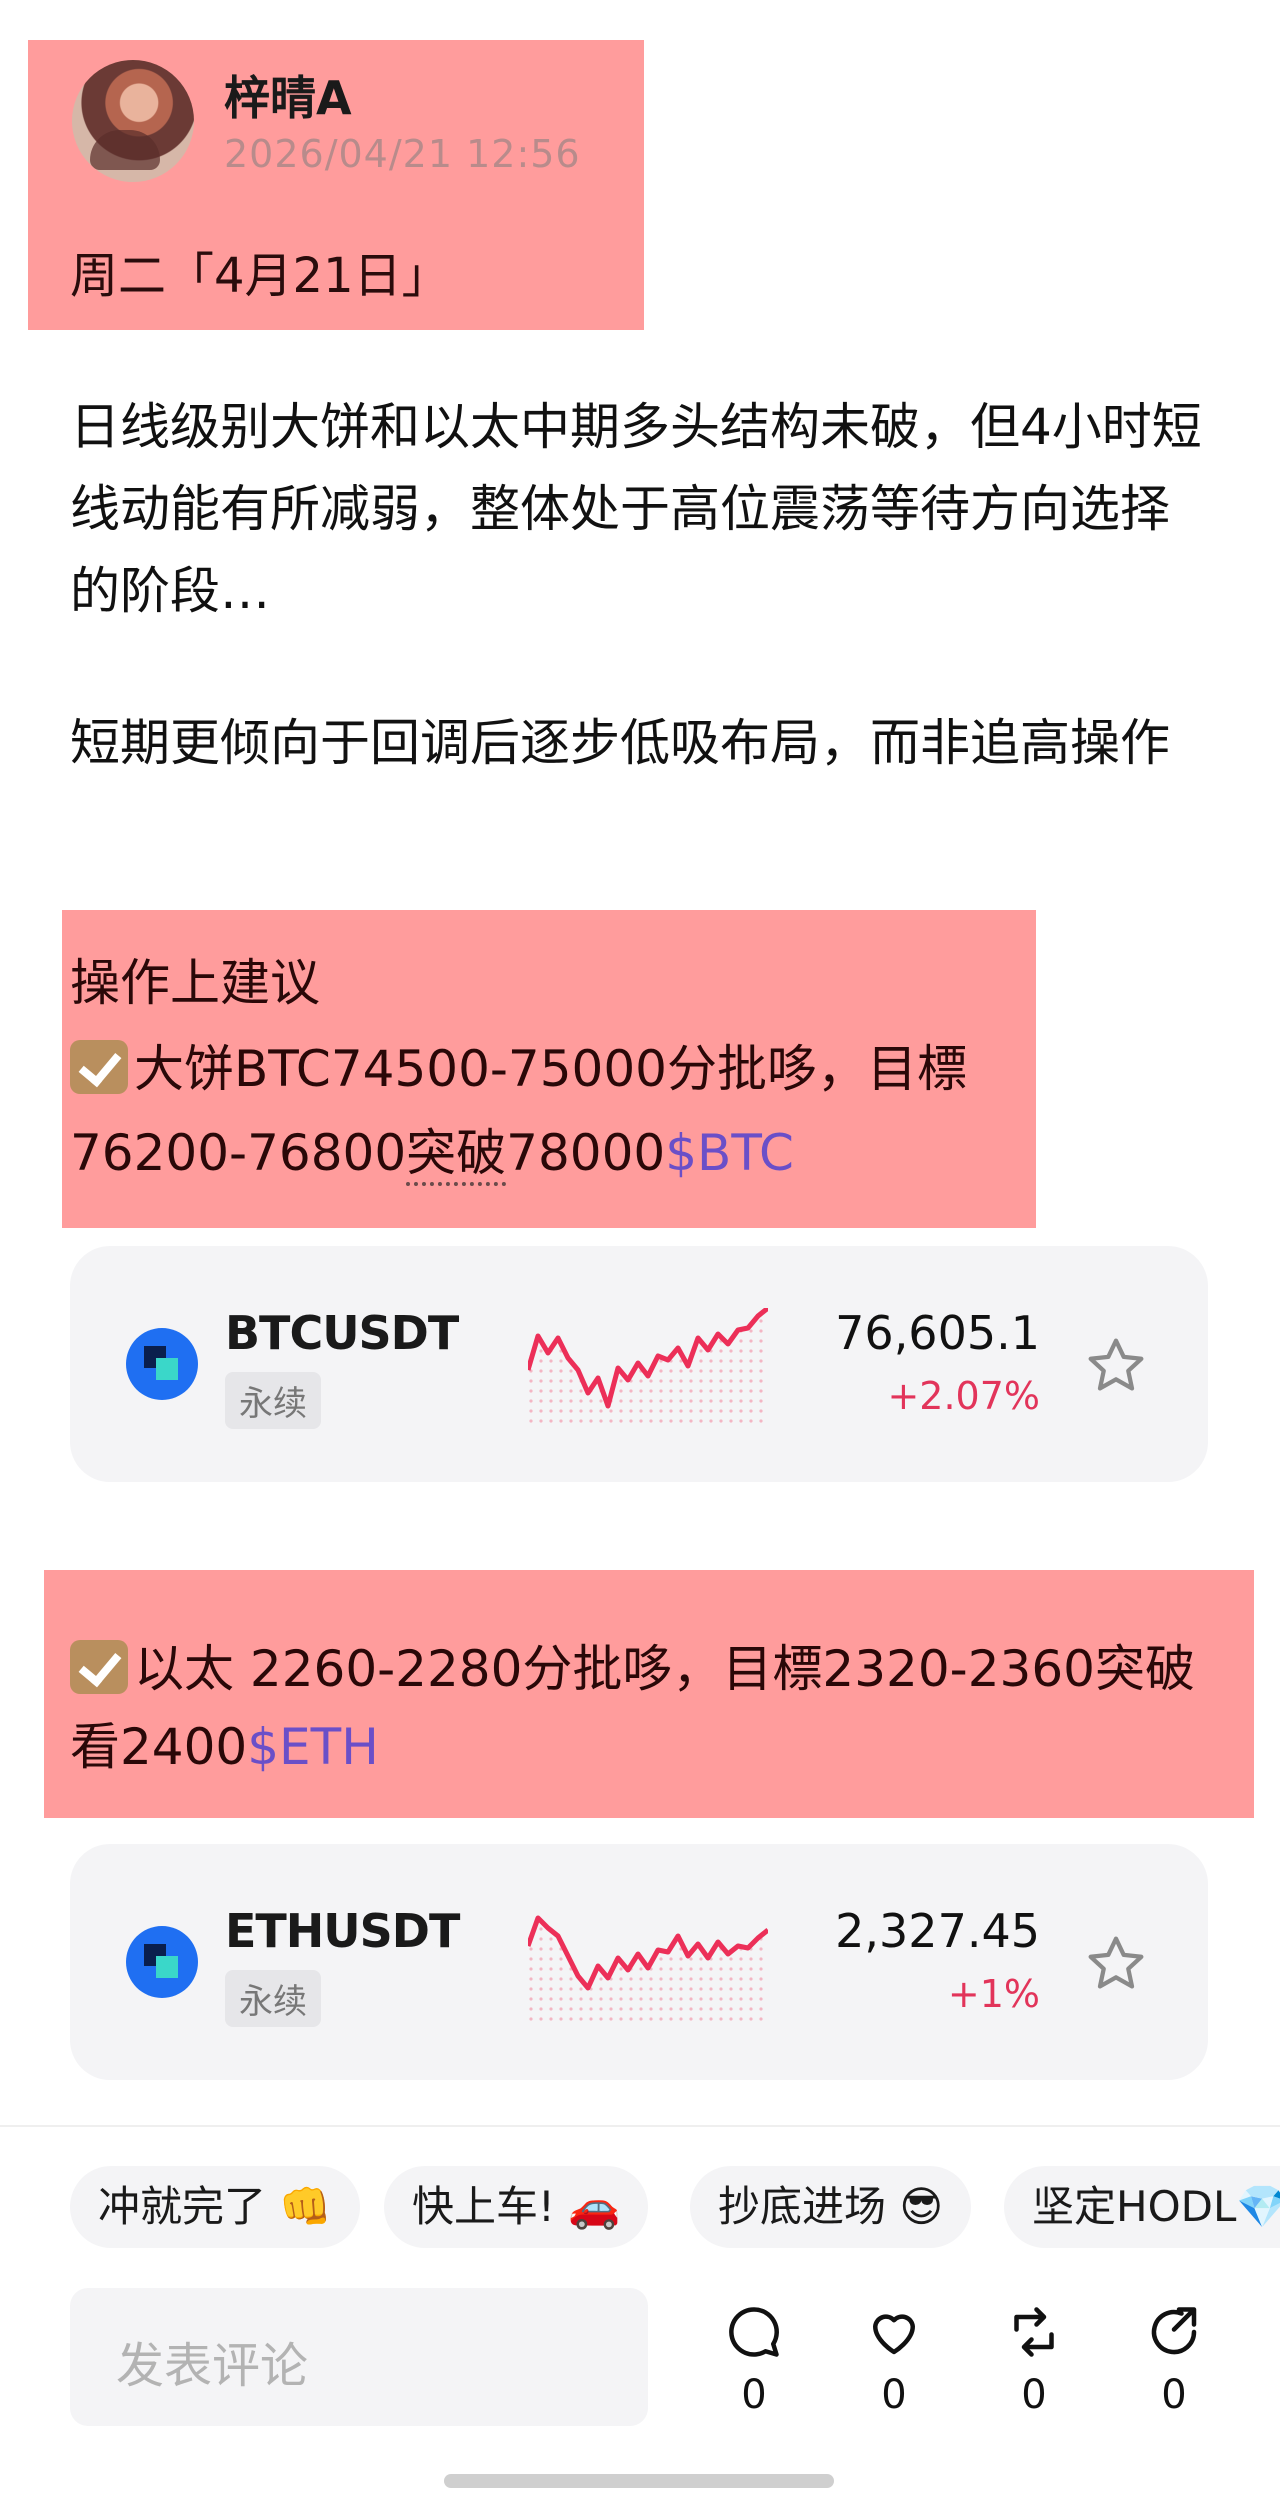 The height and width of the screenshot is (2511, 1280). I want to click on post-paragraph-2: 短期更倾向于回调后逐步低吸布局，而非追高操作, so click(620, 743).